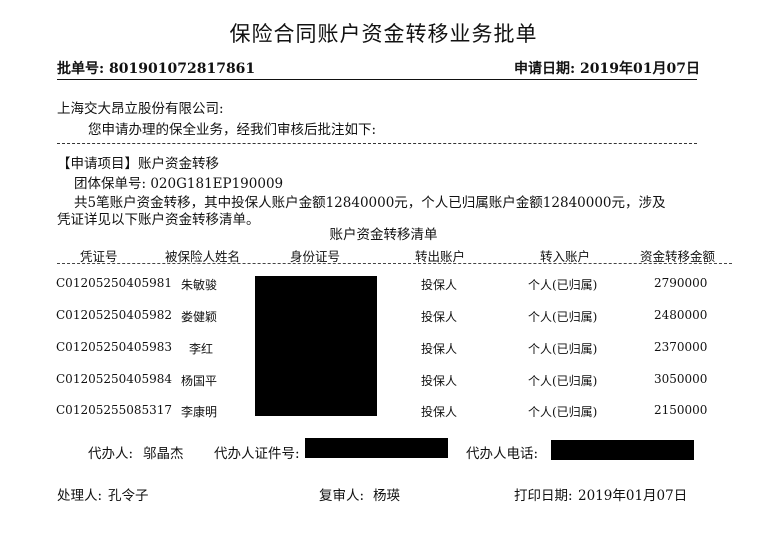 The image size is (767, 553). Describe the element at coordinates (394, 263) in the screenshot. I see `table-header-divider` at that location.